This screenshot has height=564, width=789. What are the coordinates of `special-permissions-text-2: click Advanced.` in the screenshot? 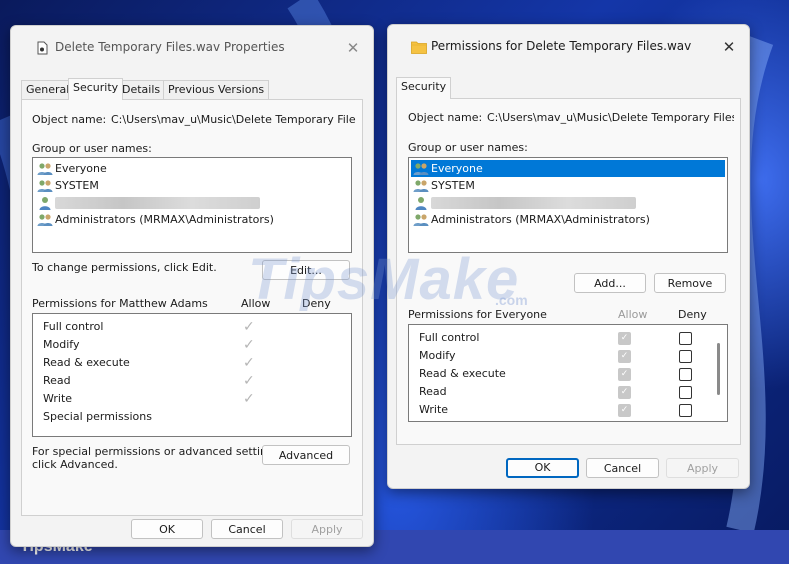 It's located at (75, 464).